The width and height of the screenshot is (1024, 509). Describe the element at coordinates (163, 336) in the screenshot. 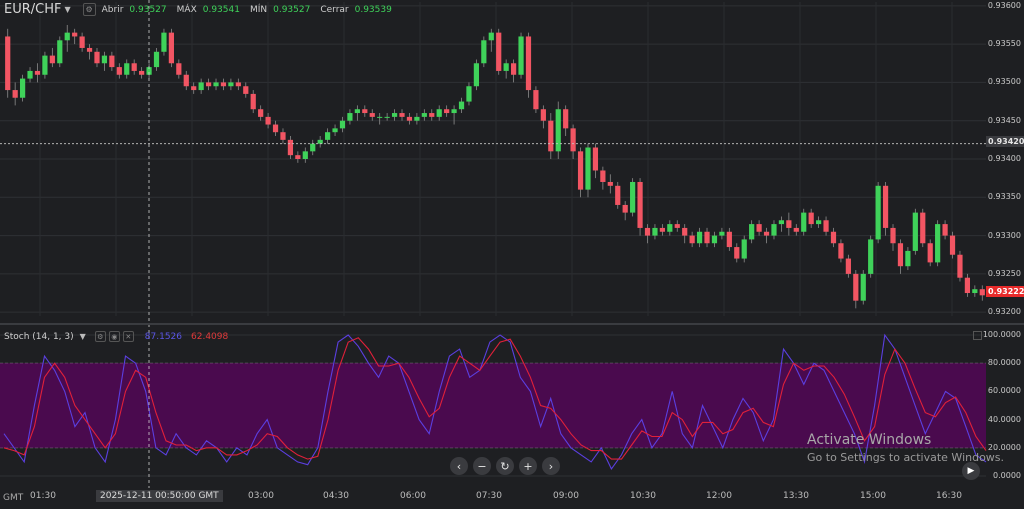

I see `k-value: 87.1526` at that location.